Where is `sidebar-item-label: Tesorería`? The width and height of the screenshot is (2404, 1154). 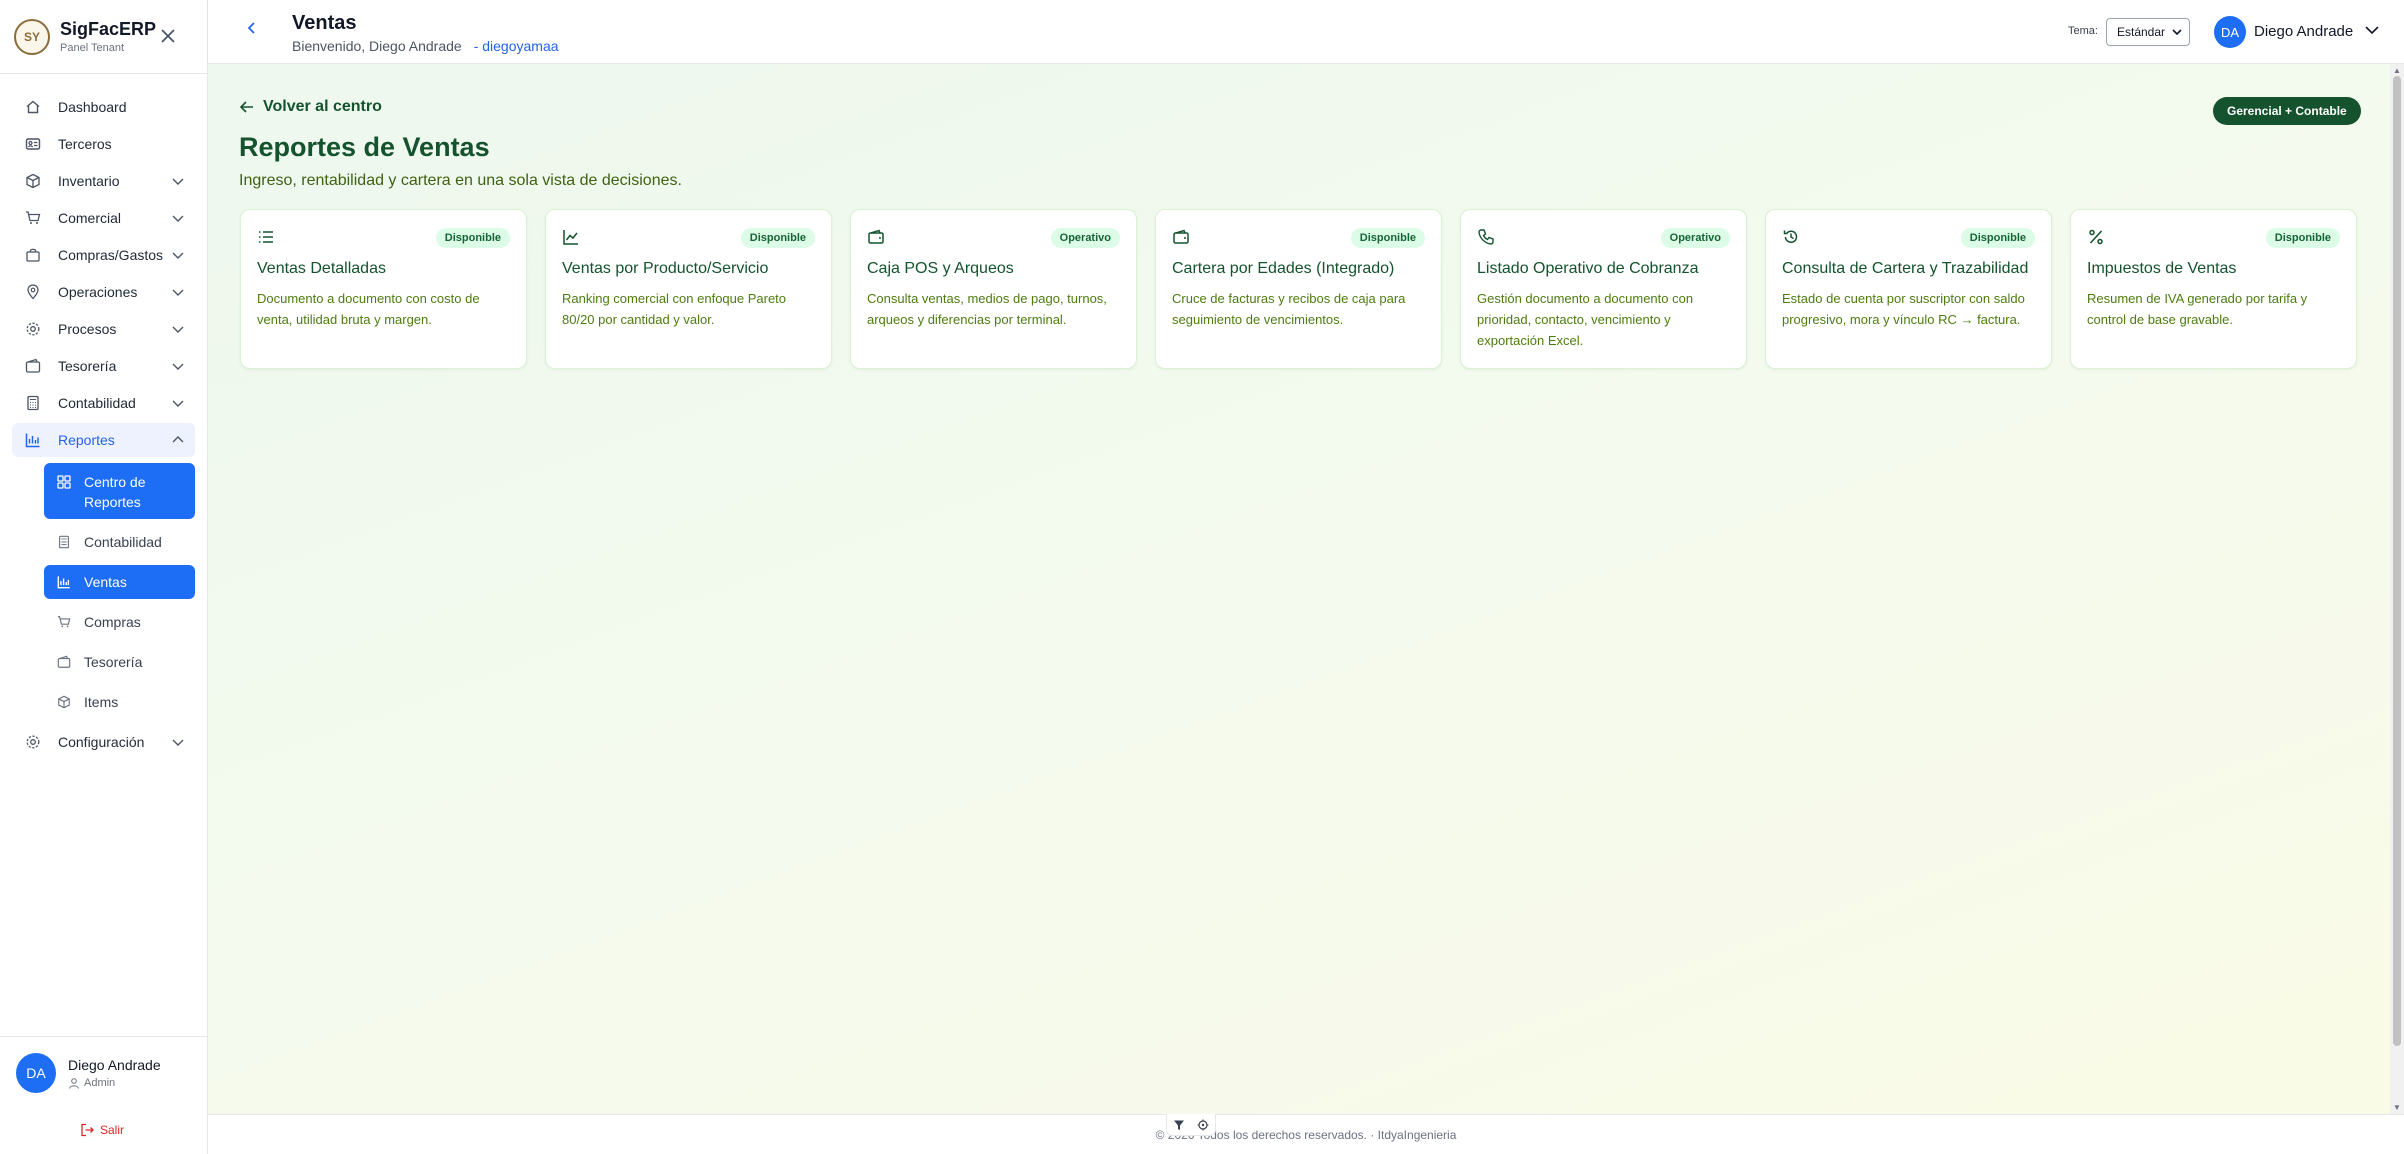
sidebar-item-label: Tesorería is located at coordinates (87, 366).